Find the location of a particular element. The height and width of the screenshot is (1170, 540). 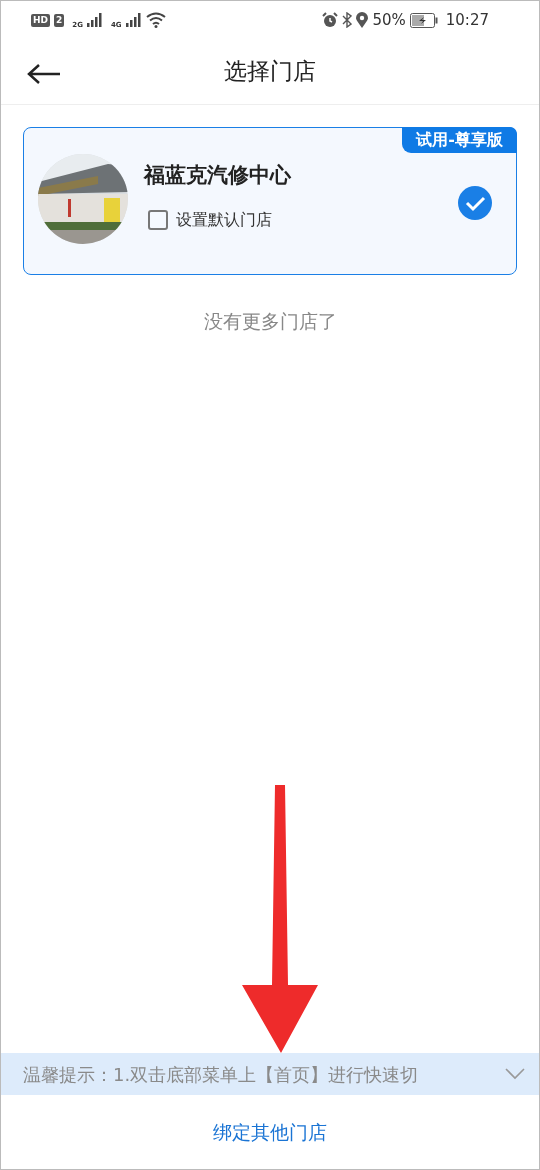

checkbox-label: 设置默认门店 is located at coordinates (224, 219).